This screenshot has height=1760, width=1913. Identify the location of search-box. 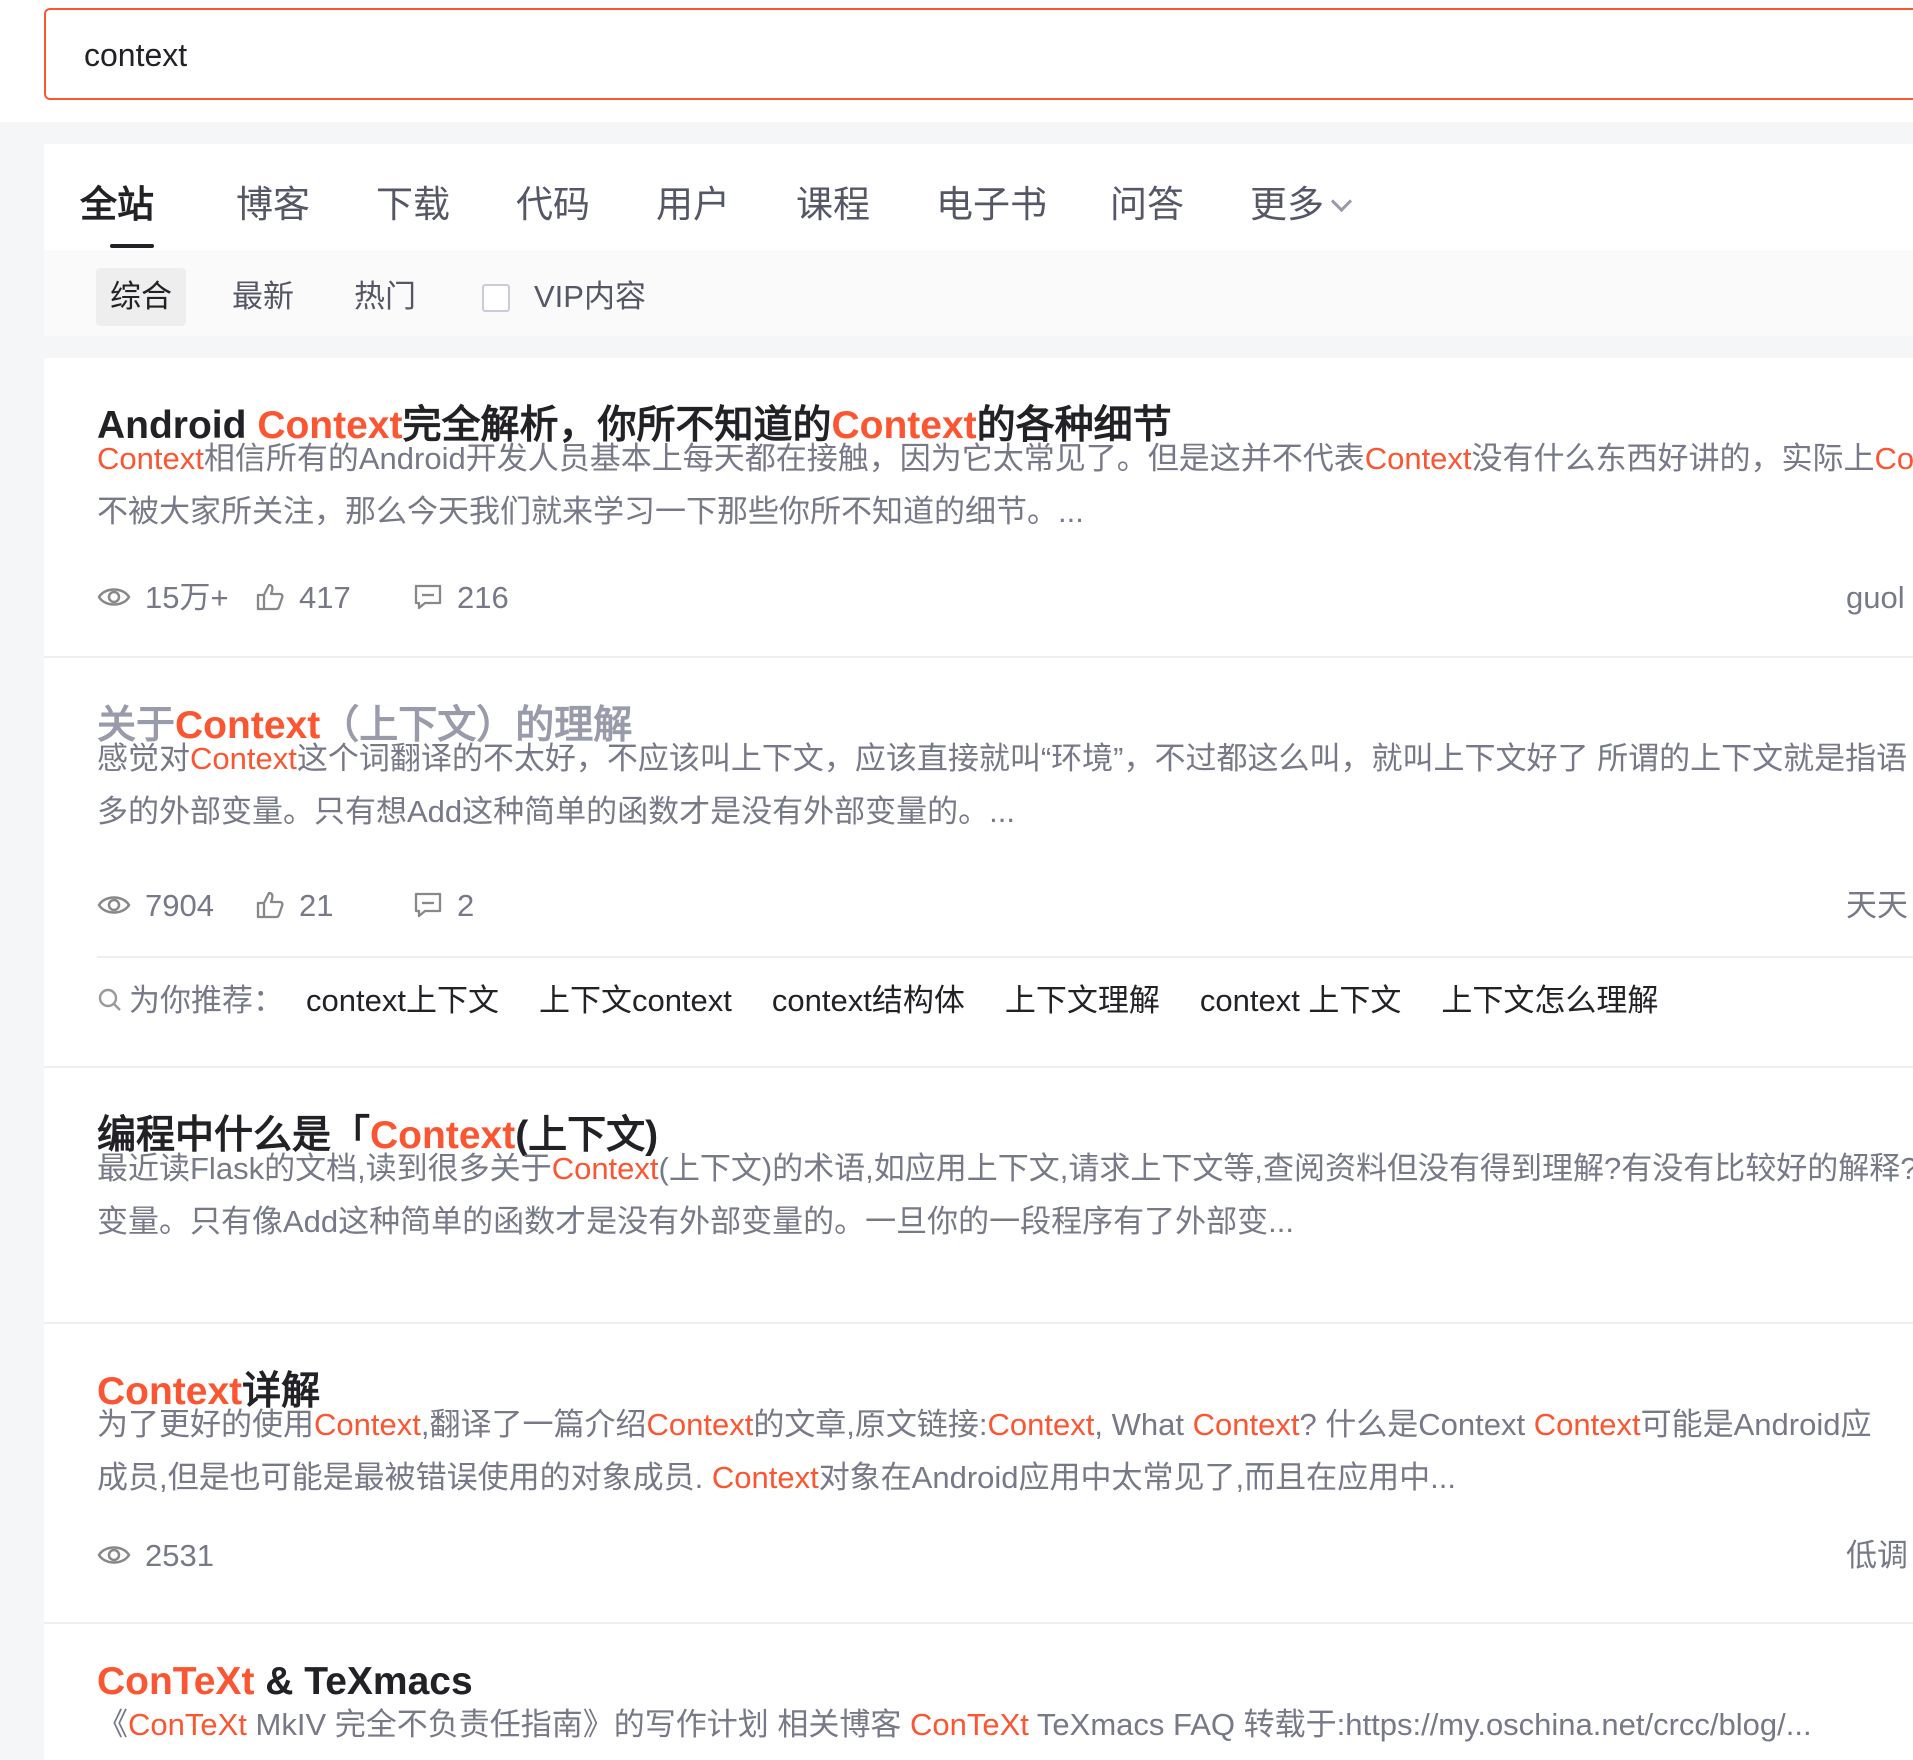
(978, 54).